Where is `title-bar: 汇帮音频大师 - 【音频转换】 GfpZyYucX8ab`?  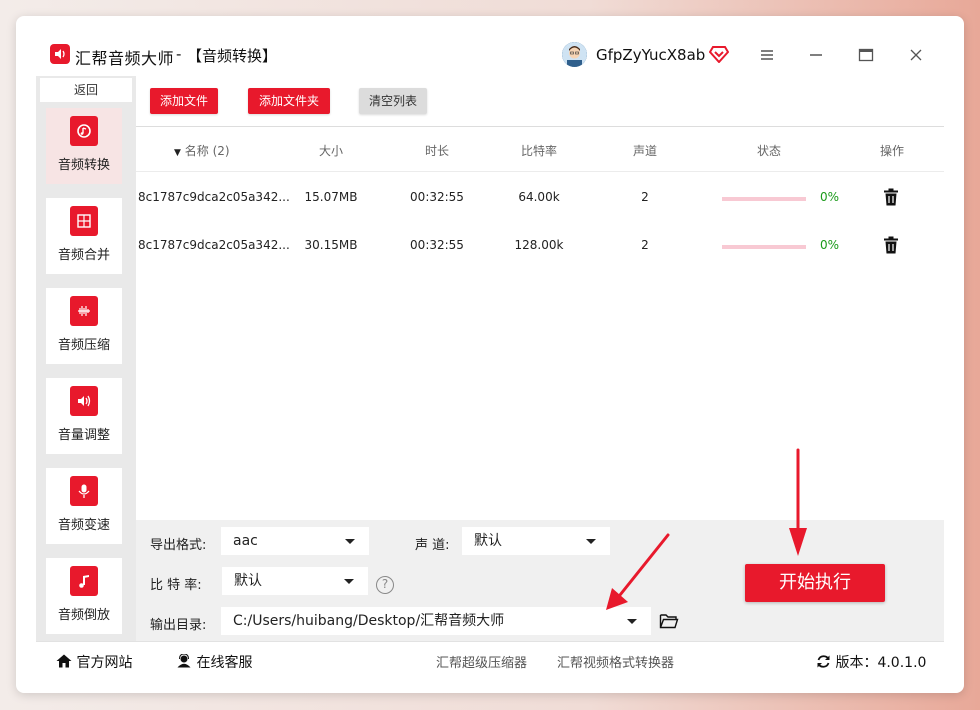 title-bar: 汇帮音频大师 - 【音频转换】 GfpZyYucX8ab is located at coordinates (490, 46).